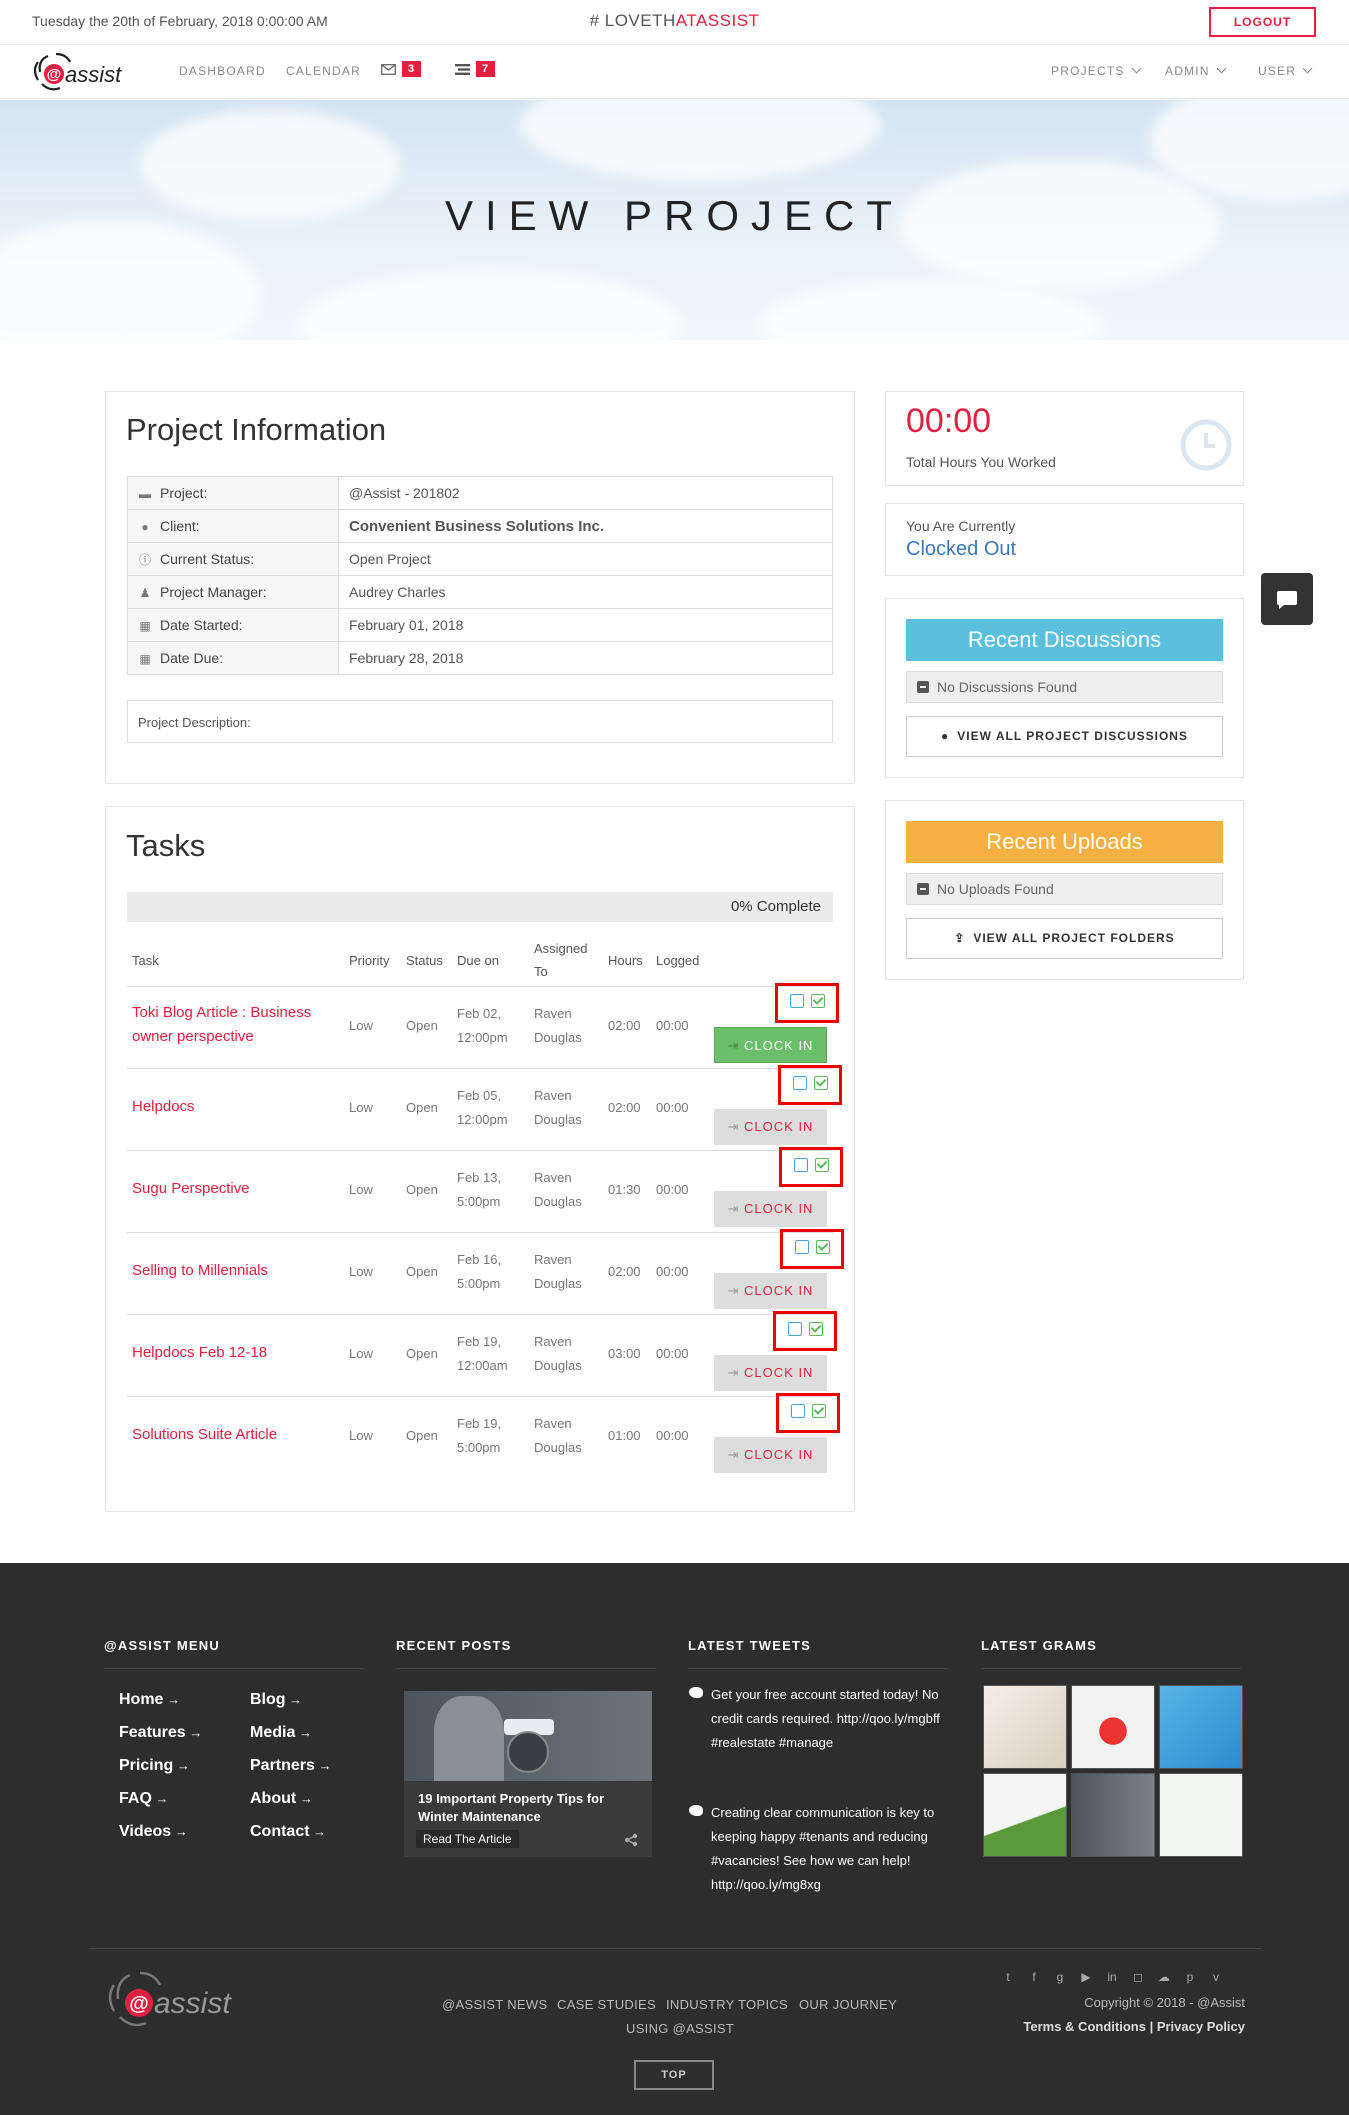  What do you see at coordinates (1287, 599) in the screenshot?
I see `chat-button` at bounding box center [1287, 599].